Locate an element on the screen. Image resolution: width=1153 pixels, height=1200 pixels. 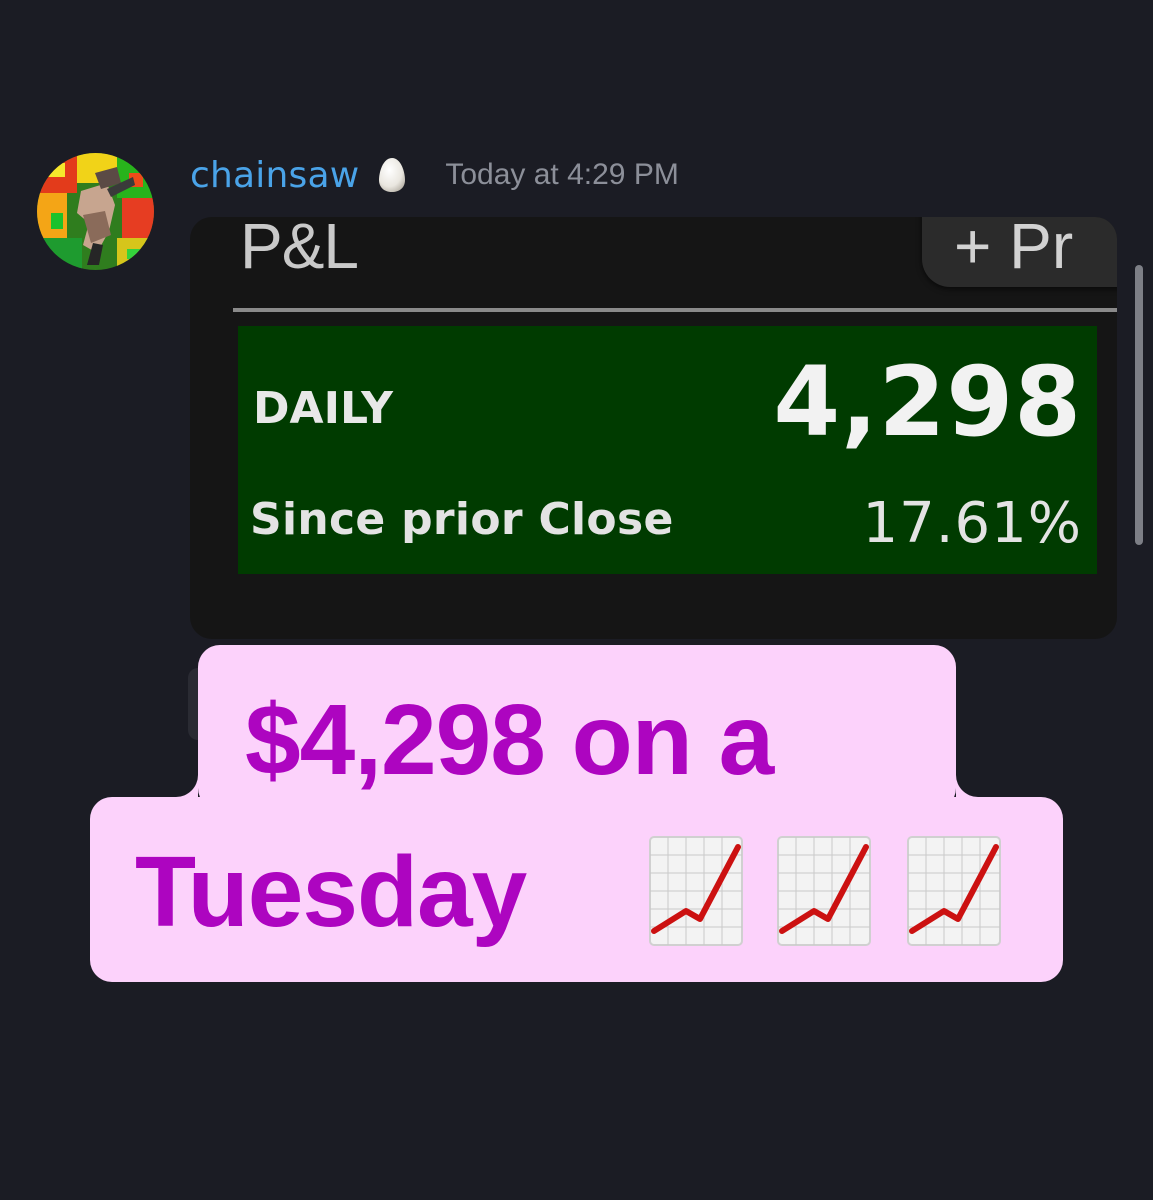
since-prior-close-label: Since prior Close is located at coordinates (462, 519).